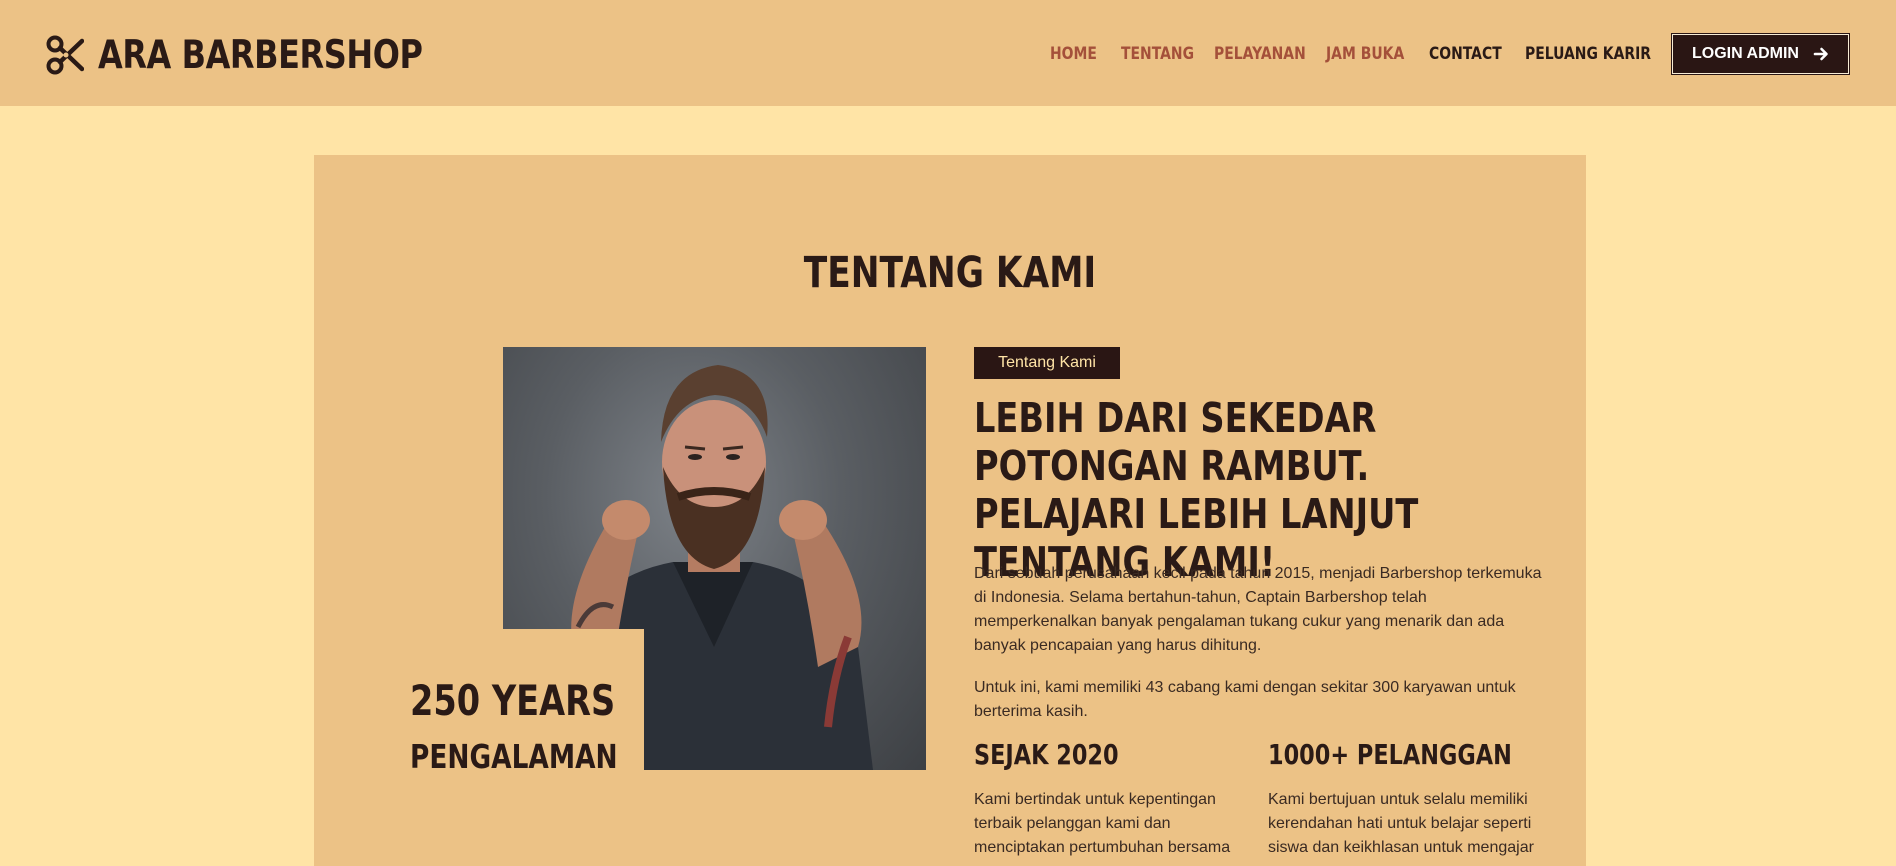 The width and height of the screenshot is (1896, 866). I want to click on login-admin-label: LOGIN ADMIN, so click(1745, 53).